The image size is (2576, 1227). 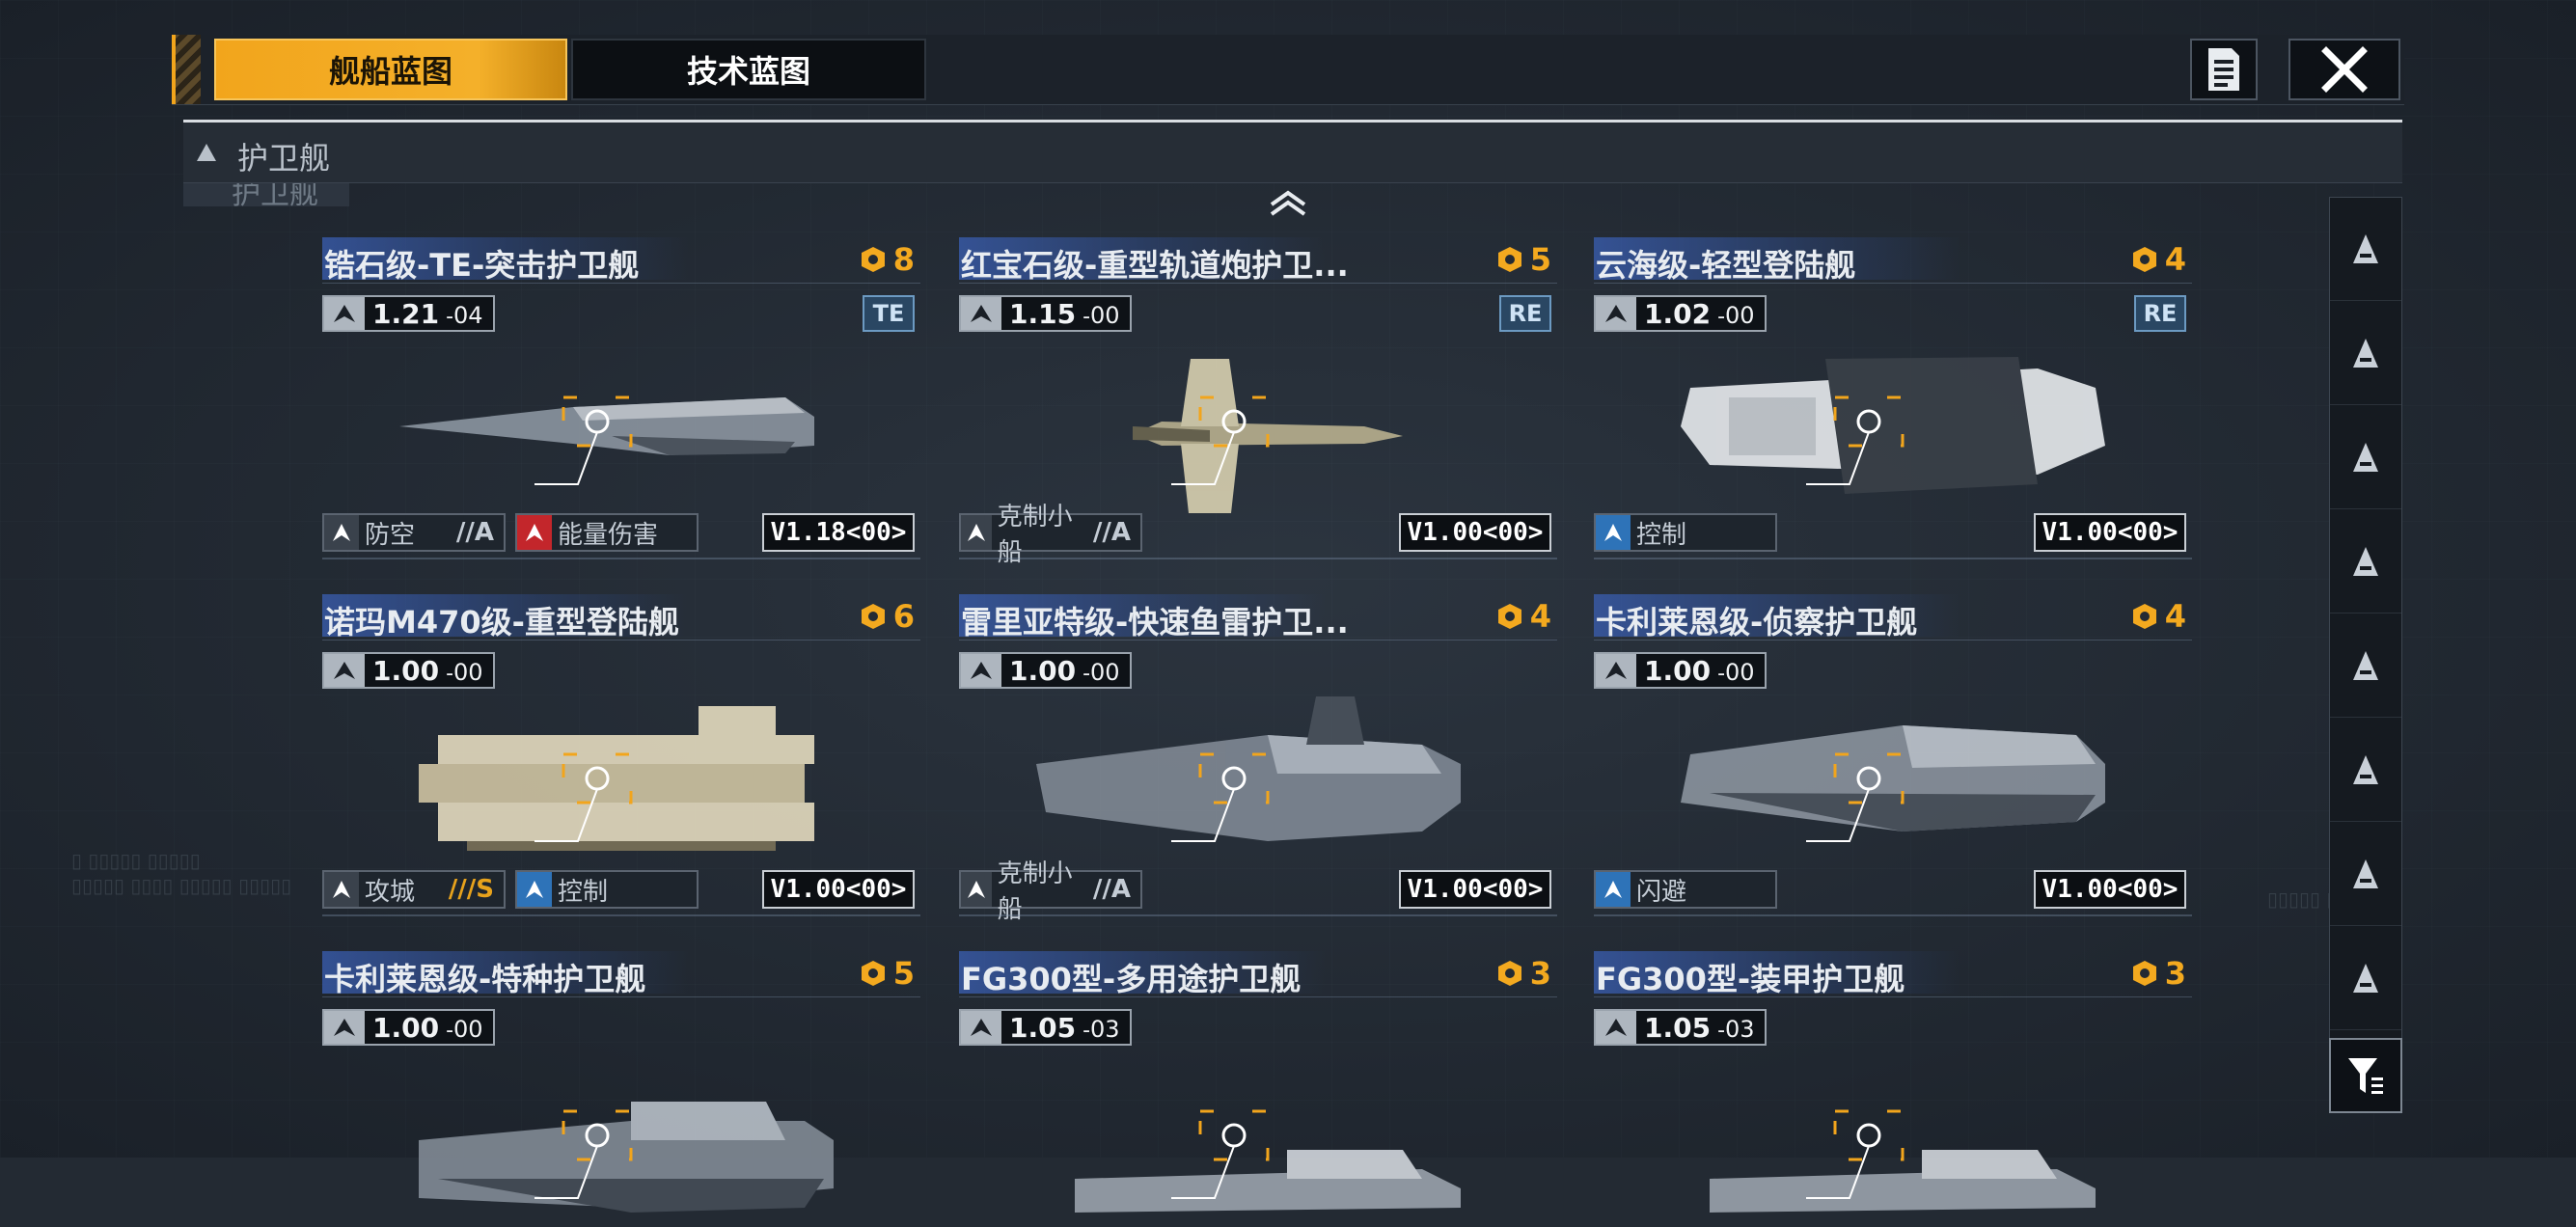 What do you see at coordinates (621, 1082) in the screenshot?
I see `ship-card: 卡利莱恩级-特种护卫舰 5 1.00 -00` at bounding box center [621, 1082].